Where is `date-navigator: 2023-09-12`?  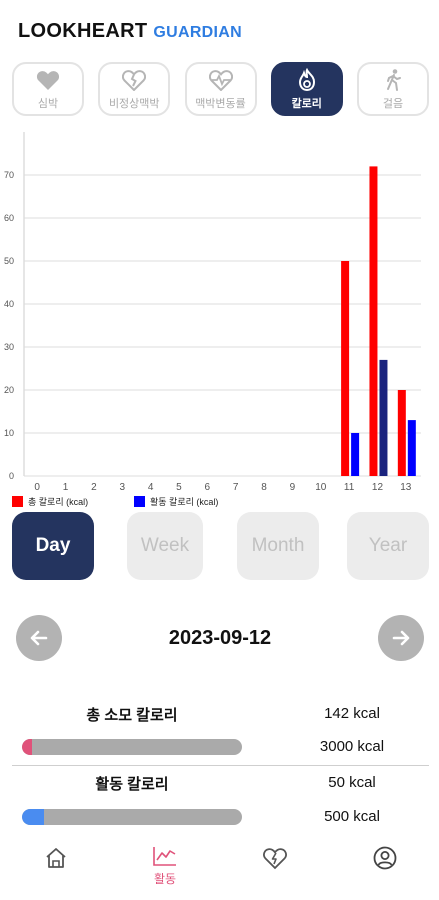
date-navigator: 2023-09-12 is located at coordinates (220, 639).